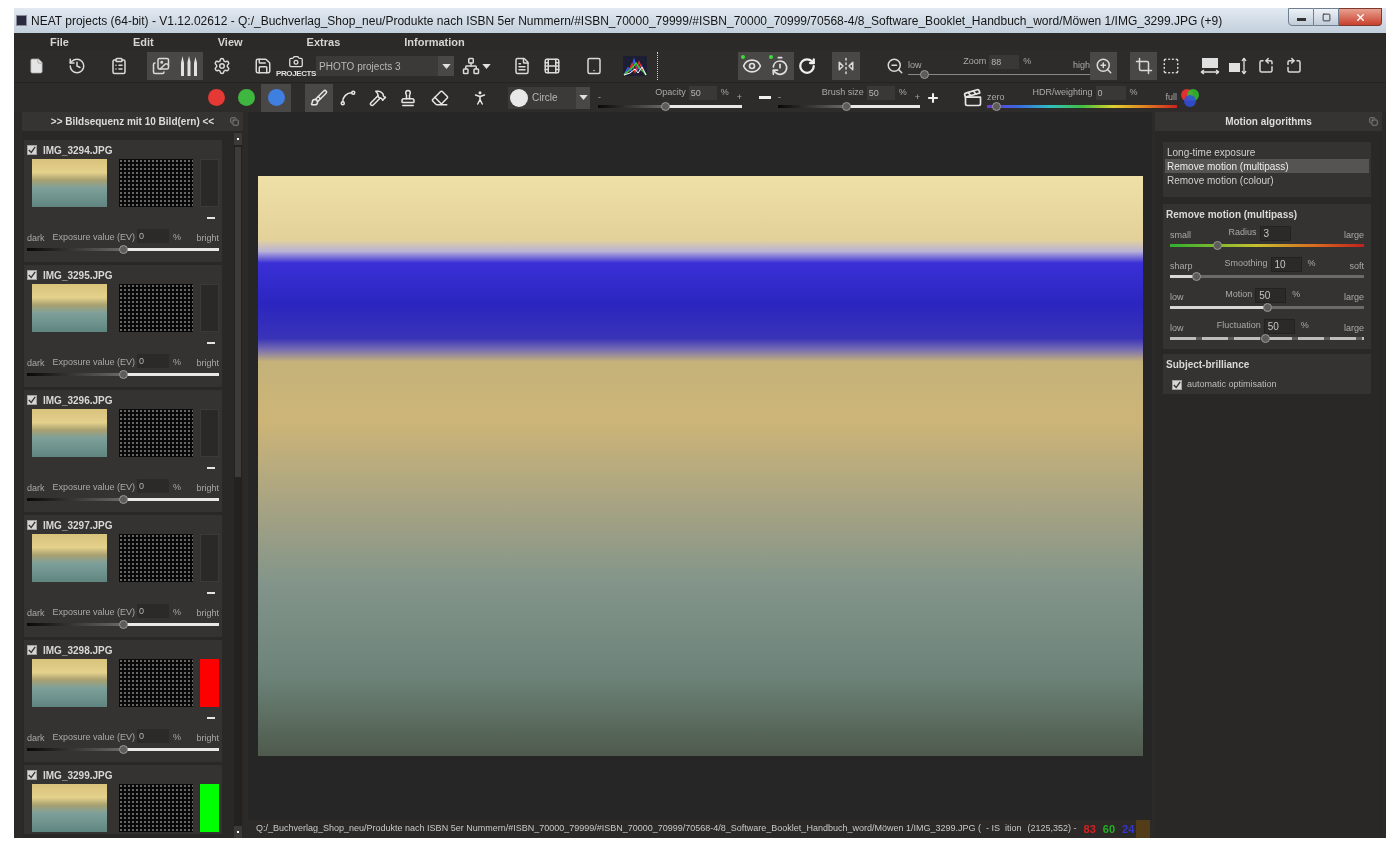  What do you see at coordinates (296, 66) in the screenshot?
I see `projects-button: PROJECTS` at bounding box center [296, 66].